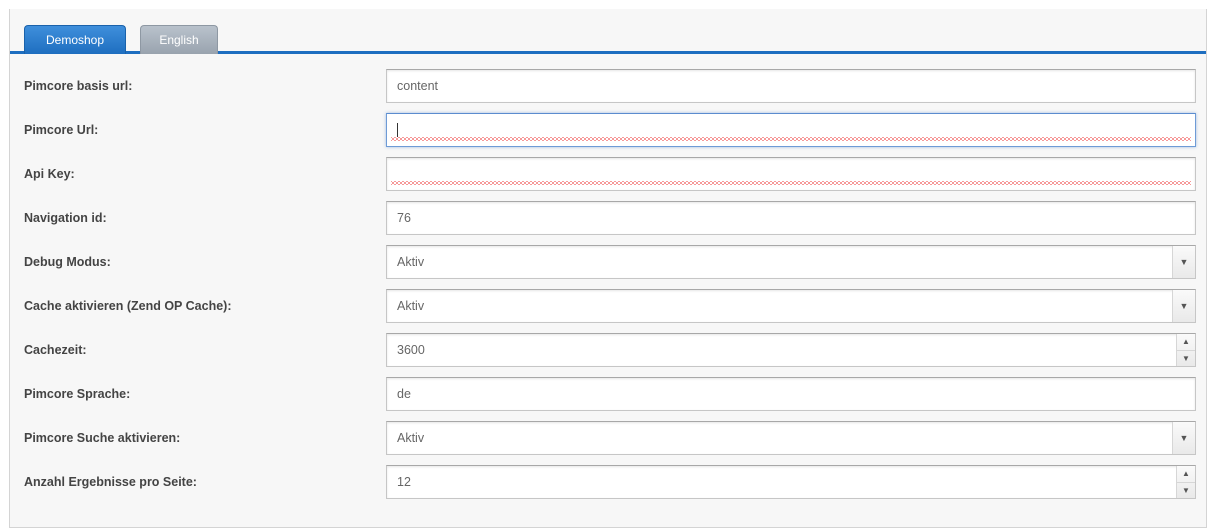 This screenshot has height=529, width=1207. I want to click on field-label: Cache aktivieren (Zend OP Cache):, so click(128, 306).